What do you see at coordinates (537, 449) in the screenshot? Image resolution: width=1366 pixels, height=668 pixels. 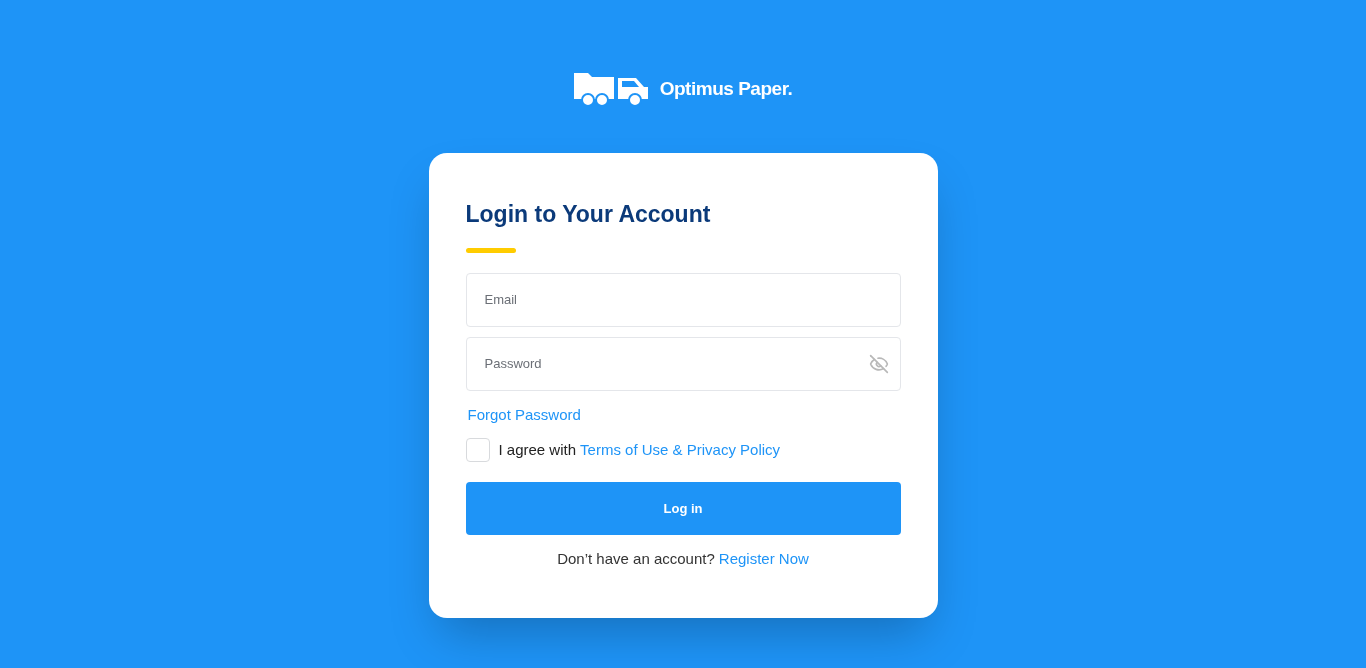 I see `agree-text: I agree with` at bounding box center [537, 449].